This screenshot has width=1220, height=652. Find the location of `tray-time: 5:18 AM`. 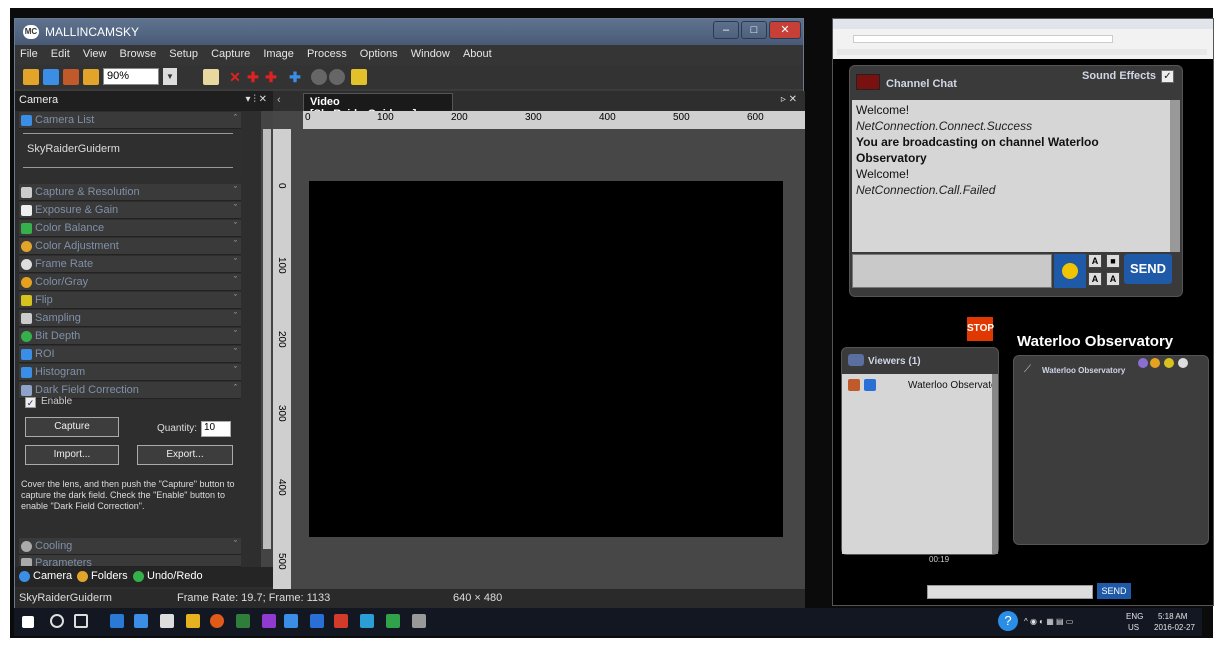

tray-time: 5:18 AM is located at coordinates (1172, 616).